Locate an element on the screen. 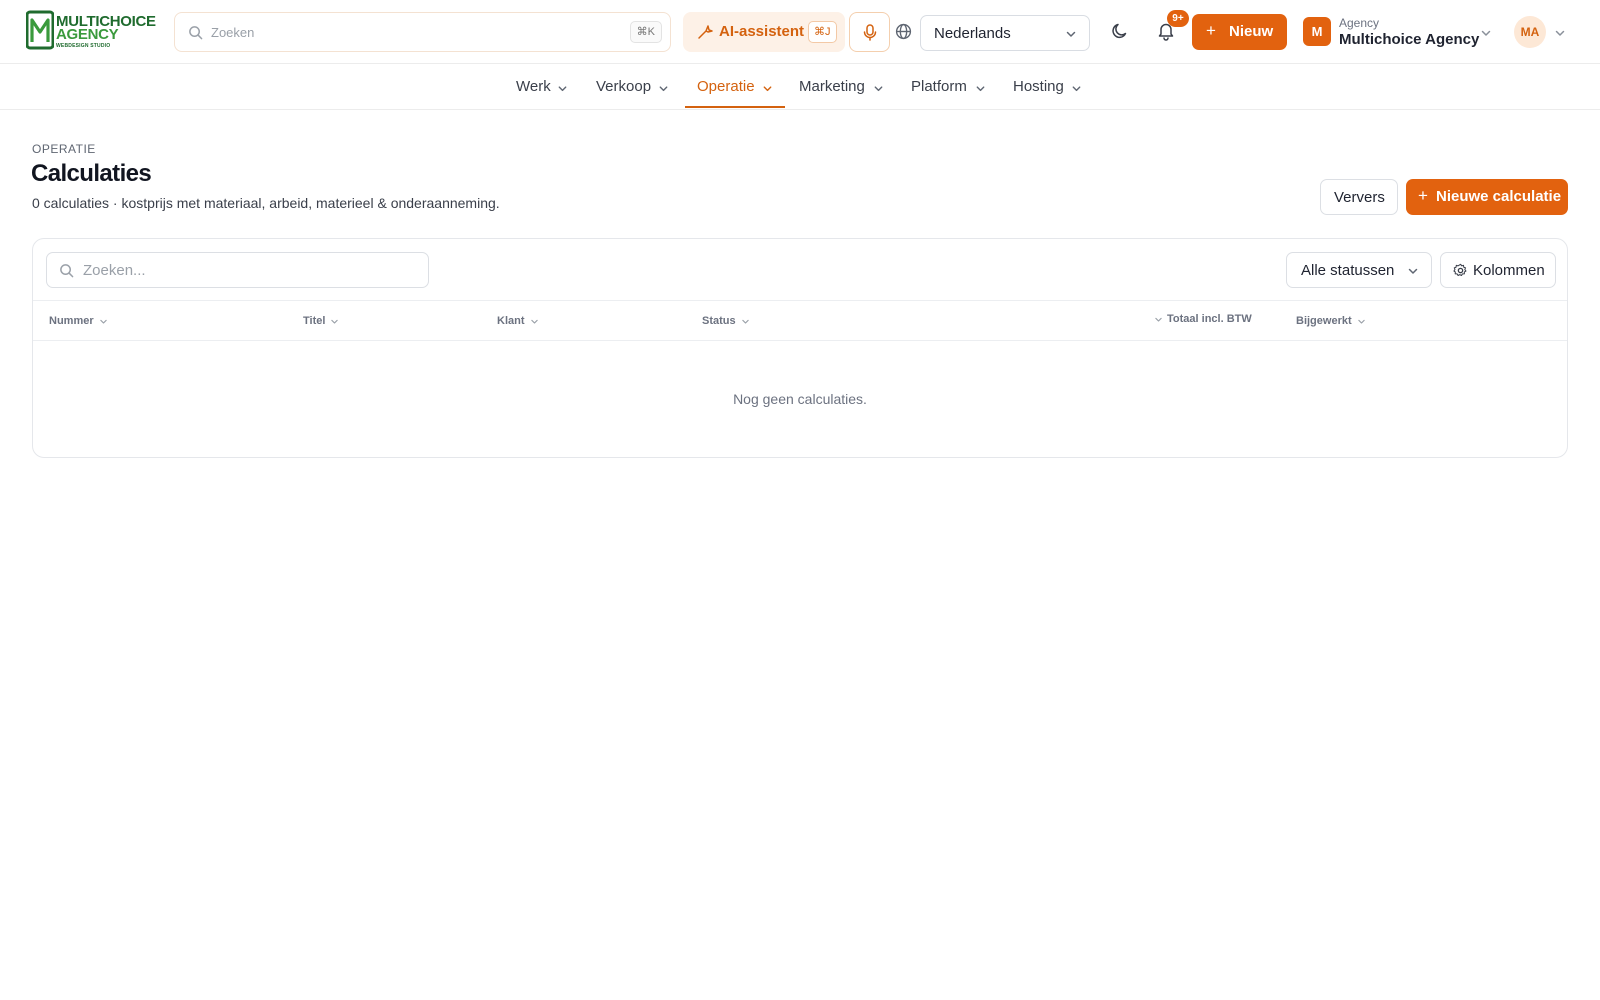 The width and height of the screenshot is (1600, 1000). nav-item-label: Verkoop is located at coordinates (624, 86).